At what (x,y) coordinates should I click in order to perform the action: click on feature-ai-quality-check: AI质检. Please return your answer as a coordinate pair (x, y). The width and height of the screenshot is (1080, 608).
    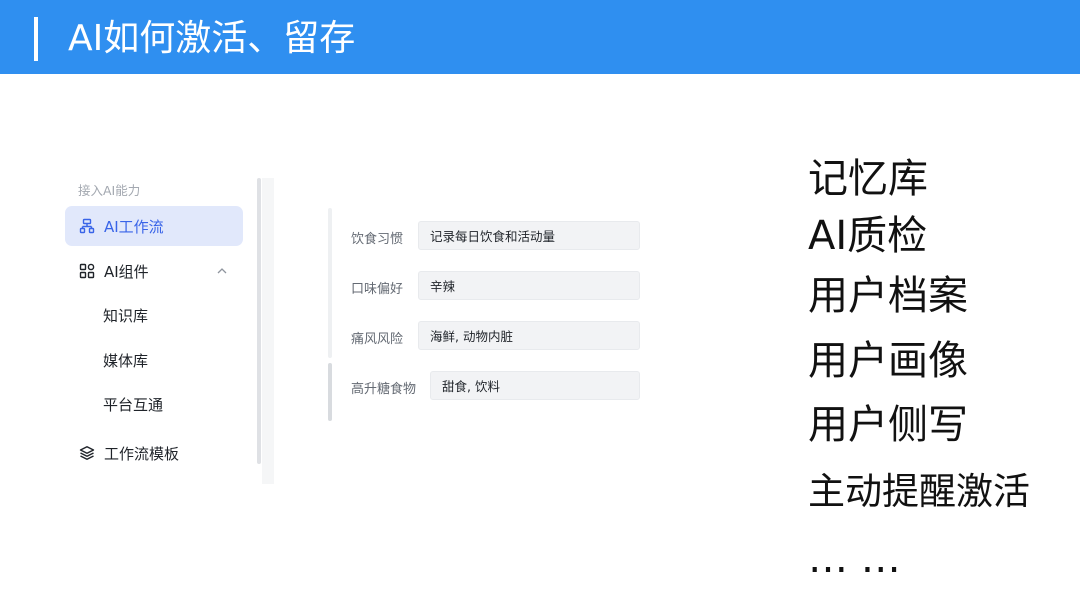
    Looking at the image, I should click on (868, 236).